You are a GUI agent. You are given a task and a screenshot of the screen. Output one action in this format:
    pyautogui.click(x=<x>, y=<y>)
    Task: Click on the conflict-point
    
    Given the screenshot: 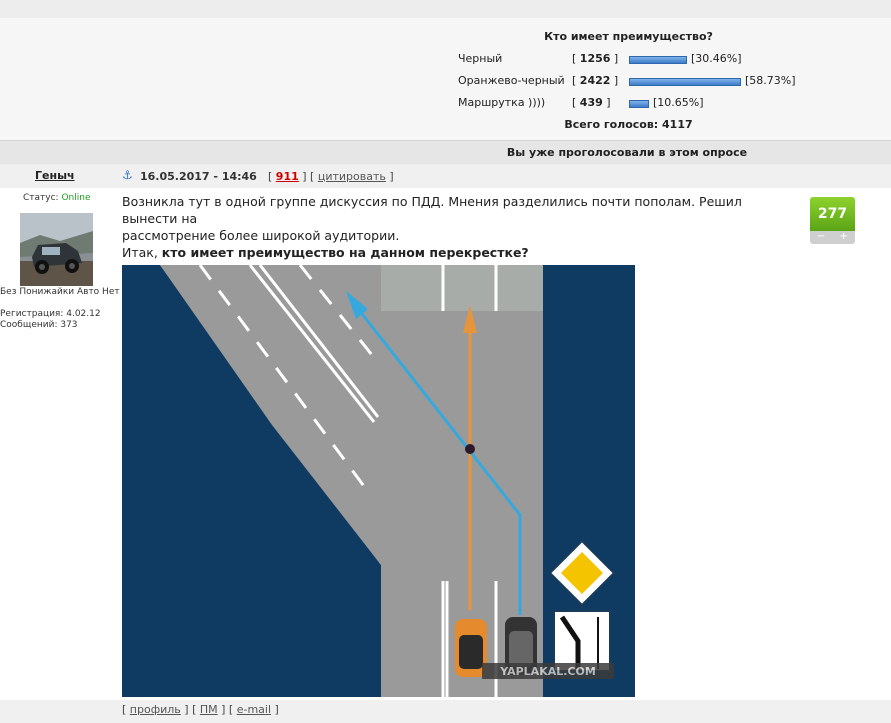 What is the action you would take?
    pyautogui.click(x=470, y=449)
    